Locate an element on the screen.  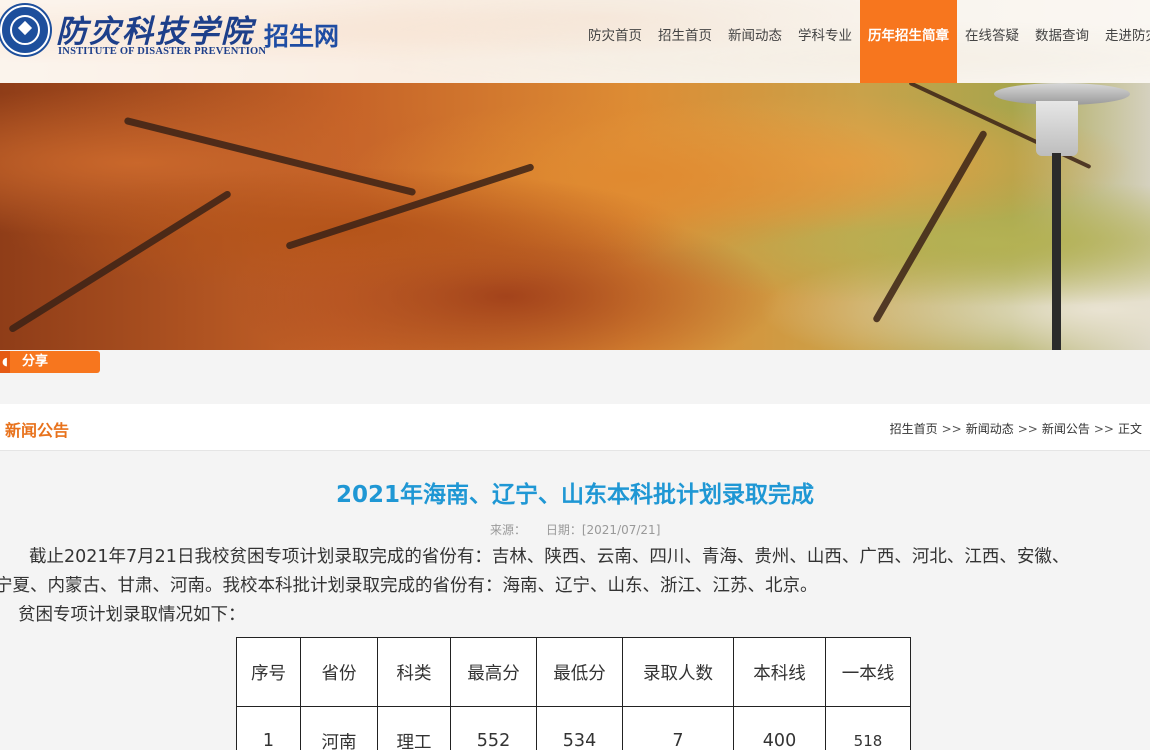
table-header-cell: 科类 is located at coordinates (414, 672).